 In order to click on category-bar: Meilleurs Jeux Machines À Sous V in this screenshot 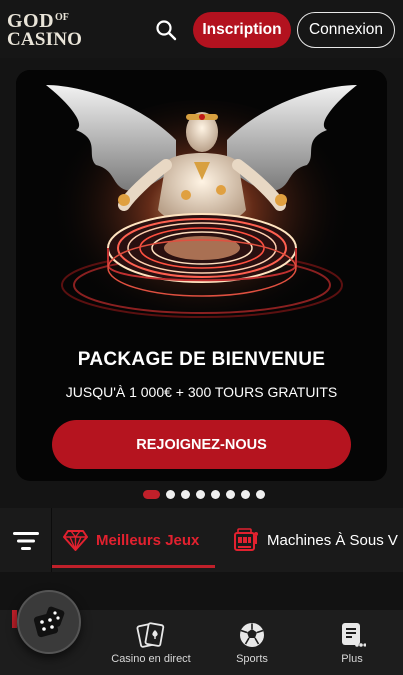, I will do `click(201, 540)`.